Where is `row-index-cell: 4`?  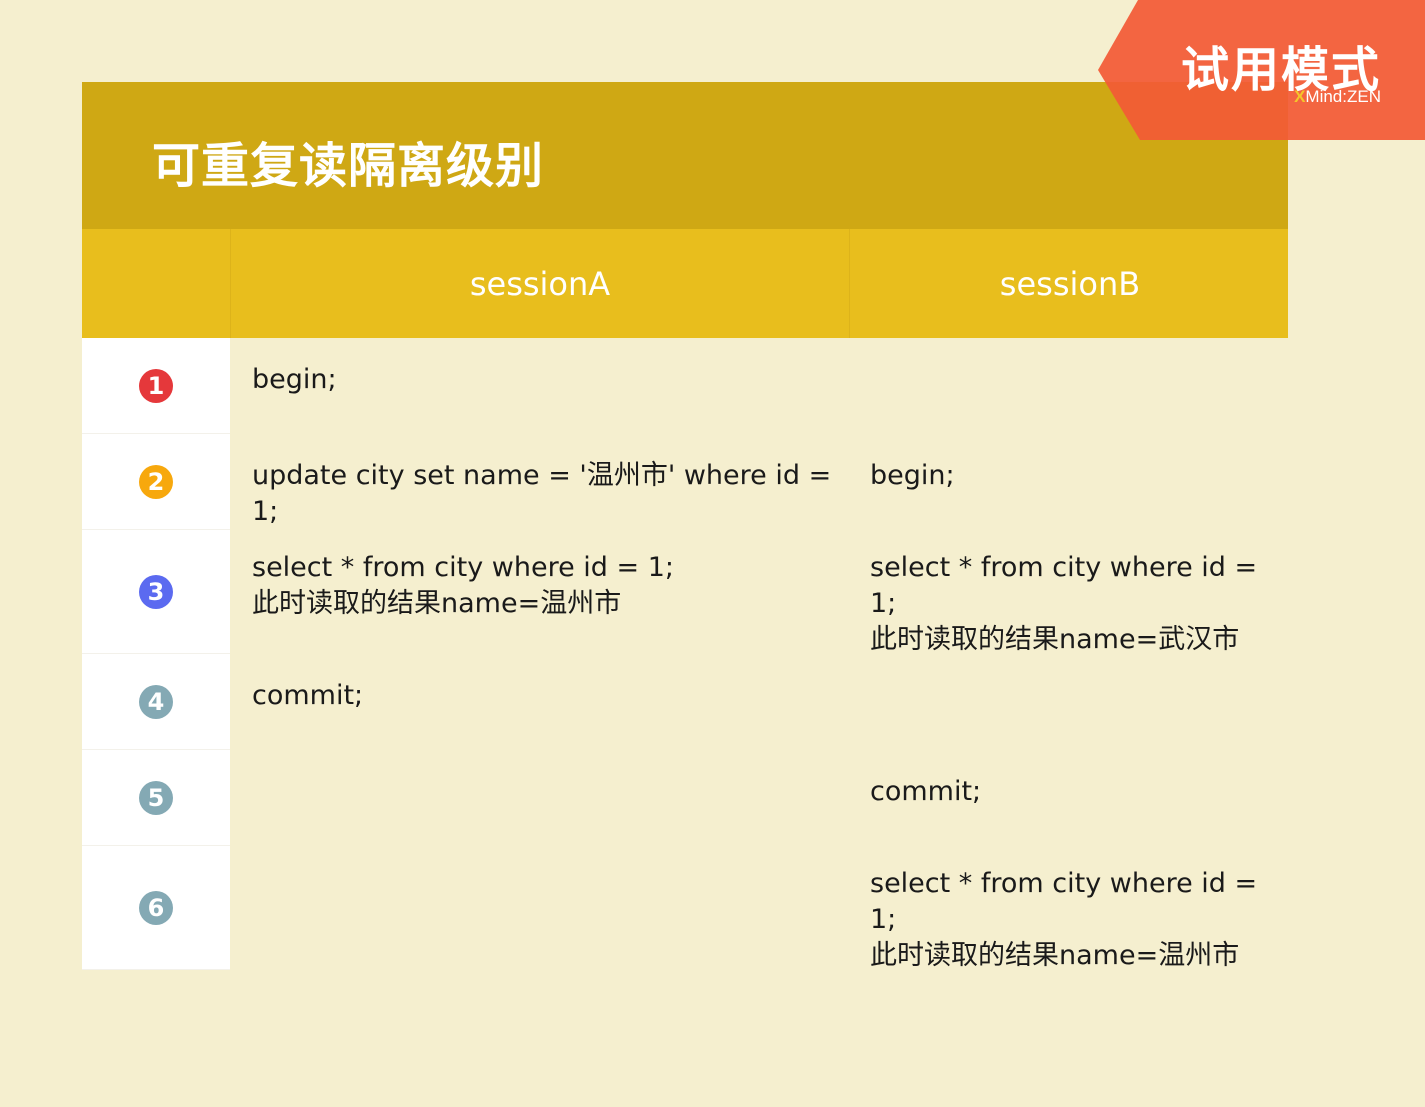 row-index-cell: 4 is located at coordinates (156, 702).